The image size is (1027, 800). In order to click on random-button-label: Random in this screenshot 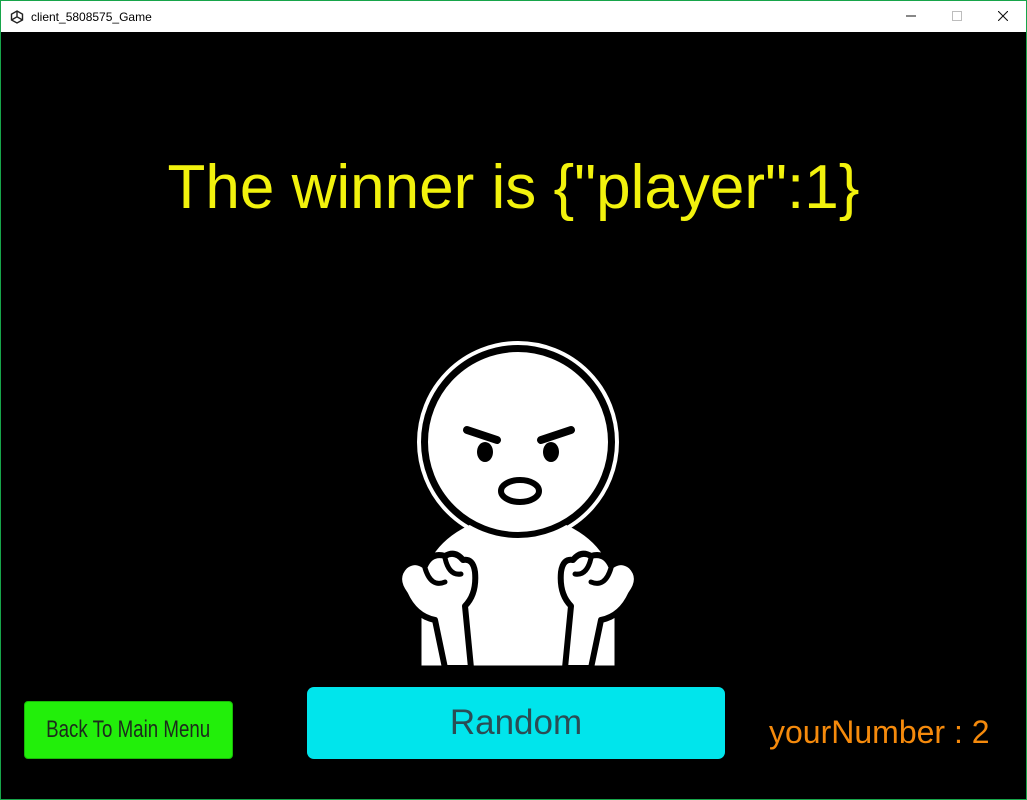, I will do `click(516, 722)`.